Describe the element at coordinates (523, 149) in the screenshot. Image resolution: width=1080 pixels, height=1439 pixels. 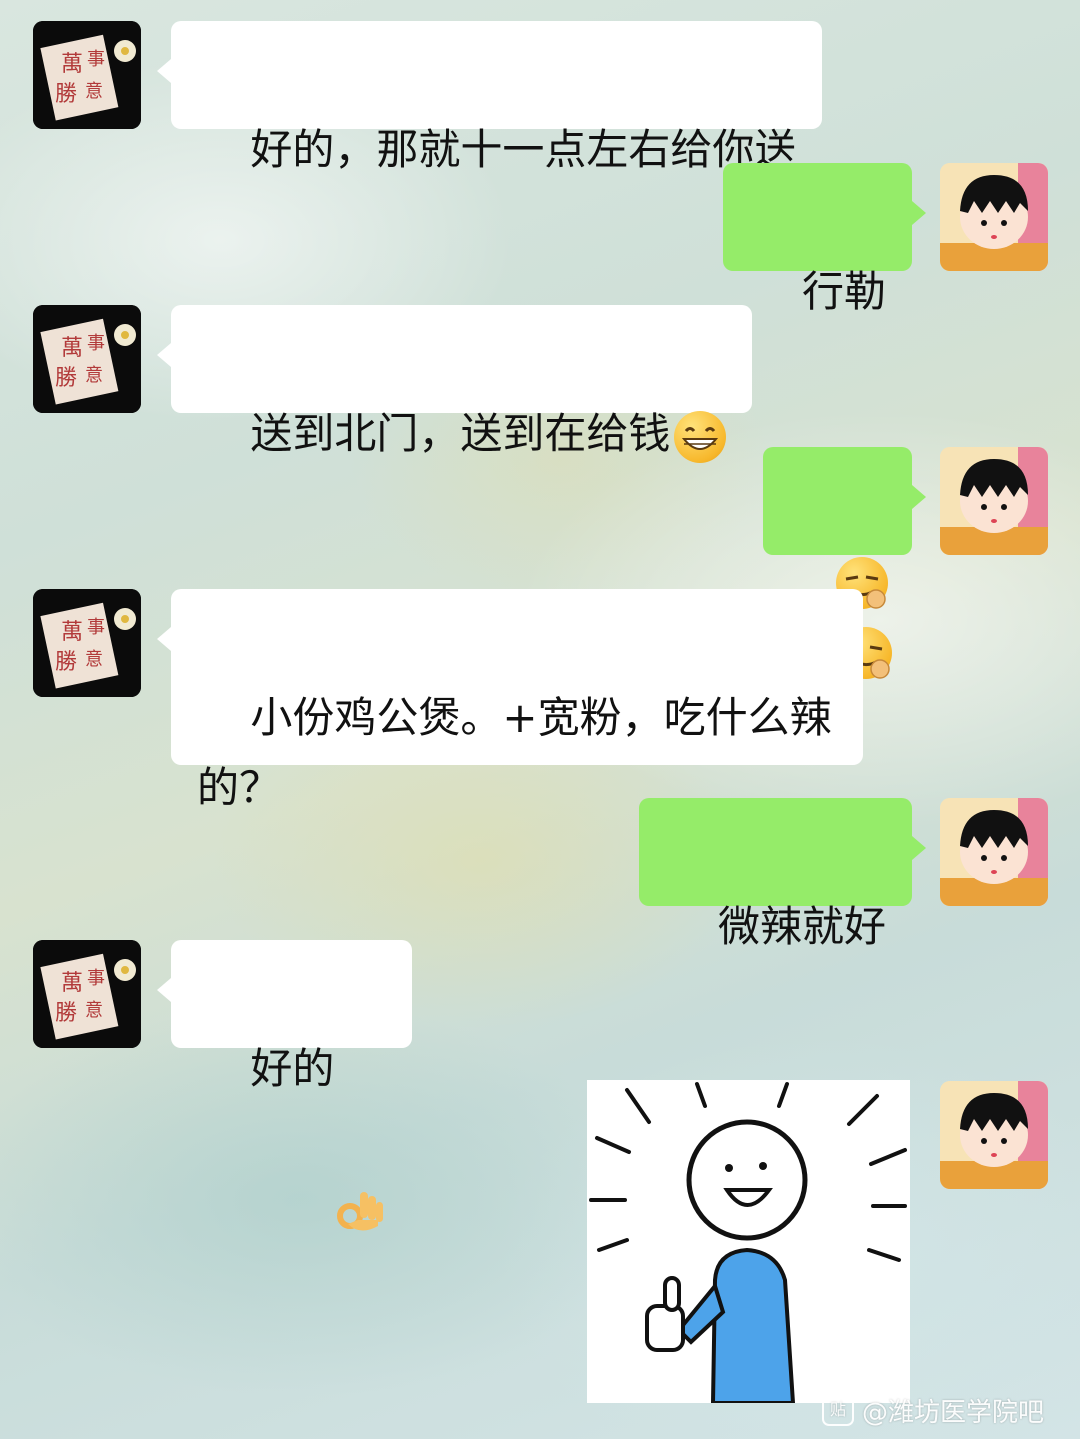
I see `message-text: 好的，那就十一点左右给你送` at that location.